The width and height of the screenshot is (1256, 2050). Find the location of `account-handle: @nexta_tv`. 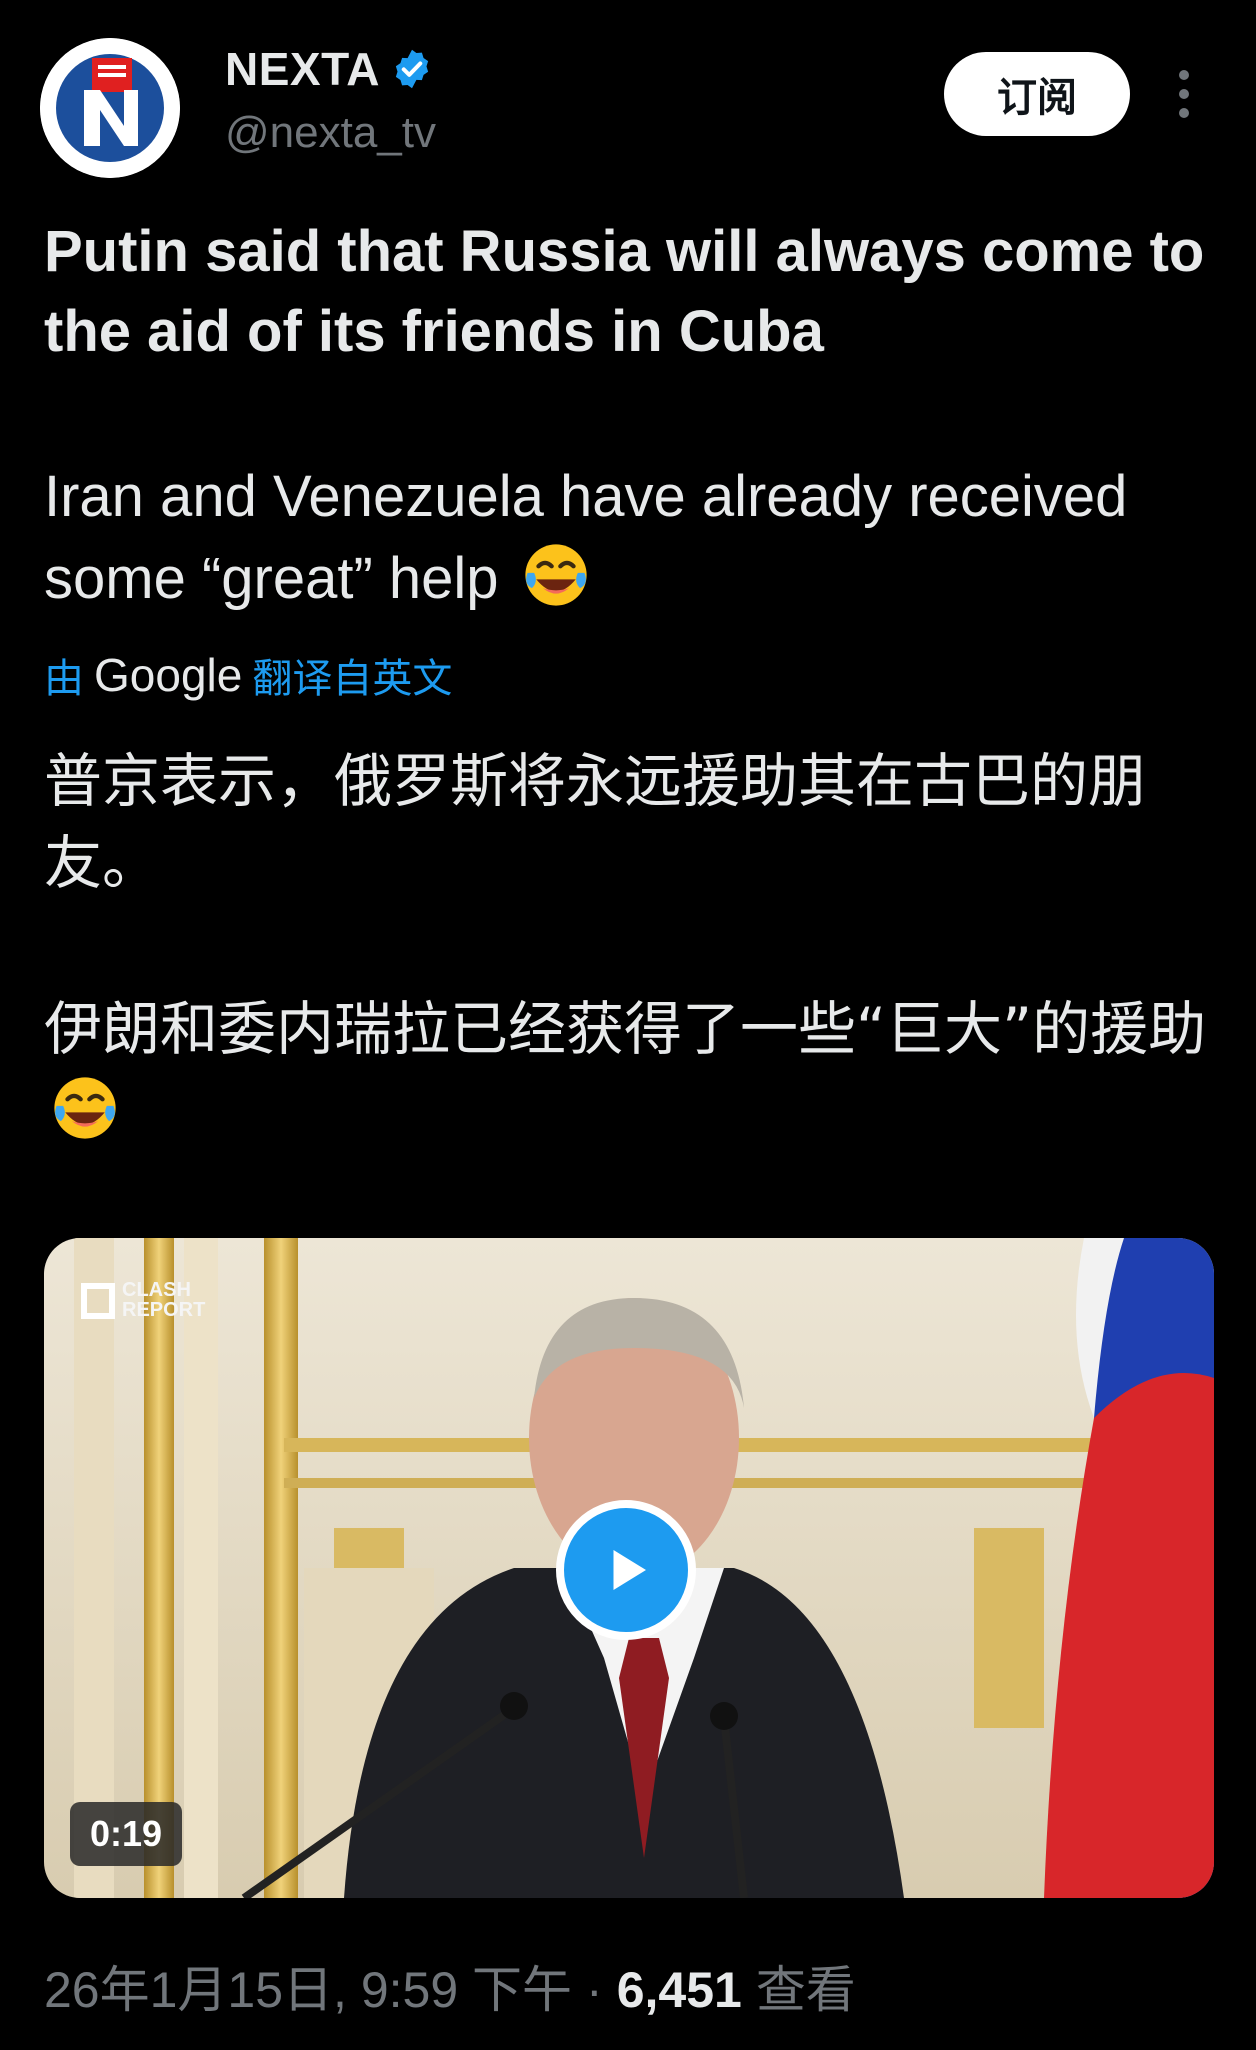

account-handle: @nexta_tv is located at coordinates (330, 133).